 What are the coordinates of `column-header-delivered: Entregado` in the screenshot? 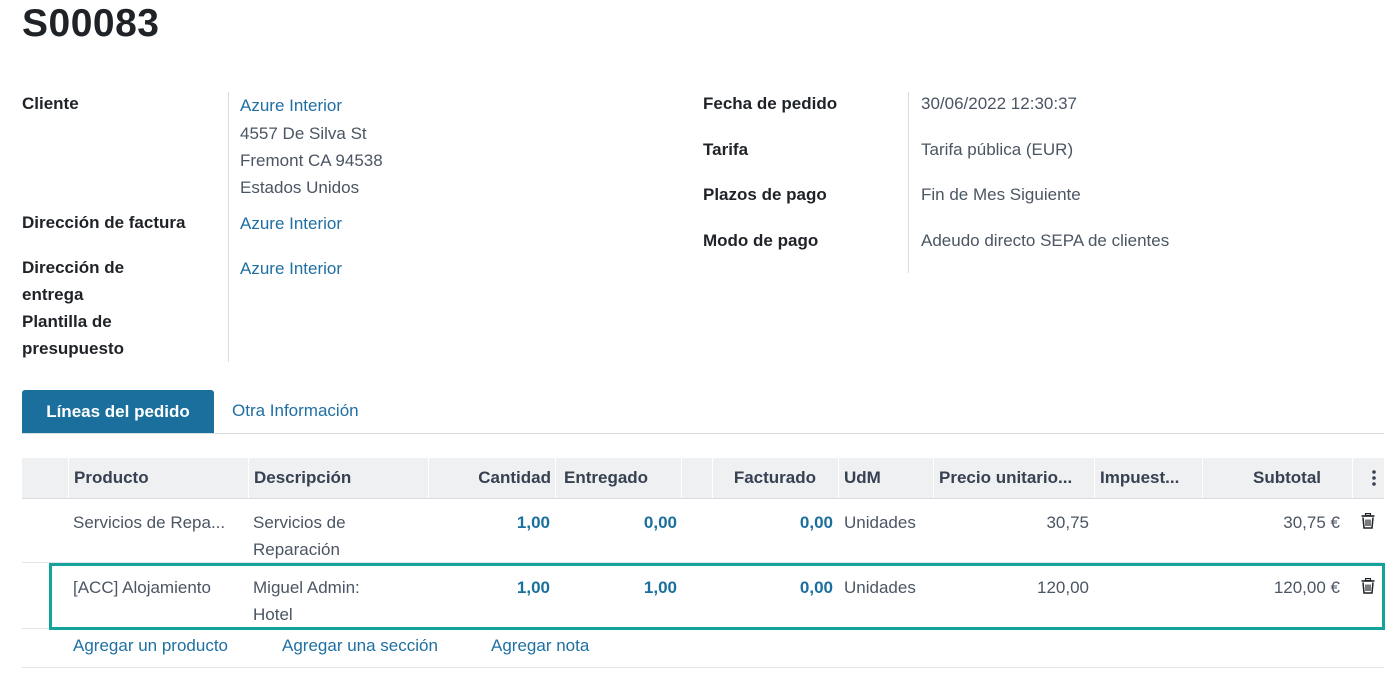 It's located at (619, 478).